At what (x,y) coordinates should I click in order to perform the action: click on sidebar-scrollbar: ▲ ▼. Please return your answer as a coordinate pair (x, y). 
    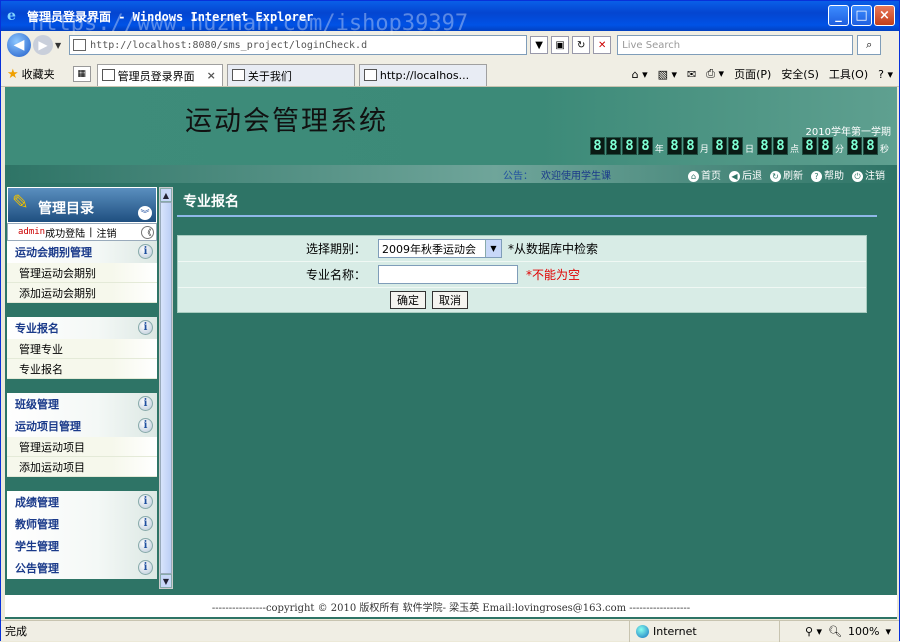
    Looking at the image, I should click on (166, 388).